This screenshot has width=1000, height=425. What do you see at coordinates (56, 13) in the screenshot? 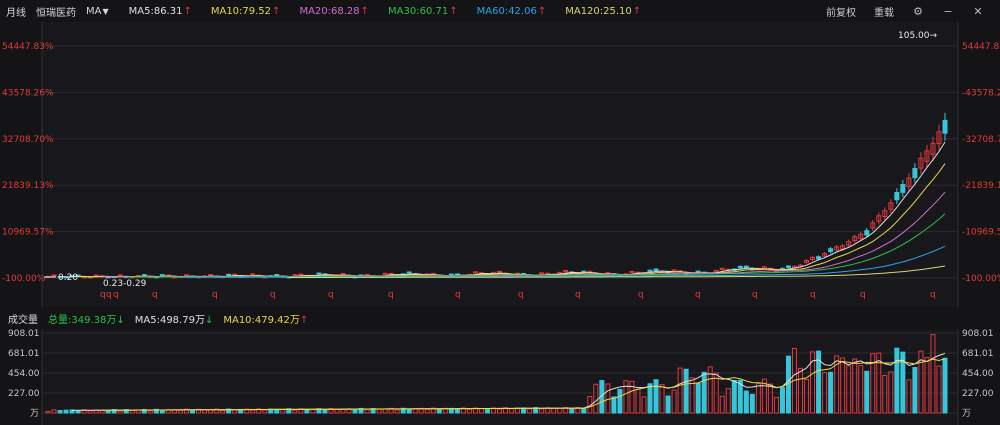
I see `stock-name: 恒瑞医药` at bounding box center [56, 13].